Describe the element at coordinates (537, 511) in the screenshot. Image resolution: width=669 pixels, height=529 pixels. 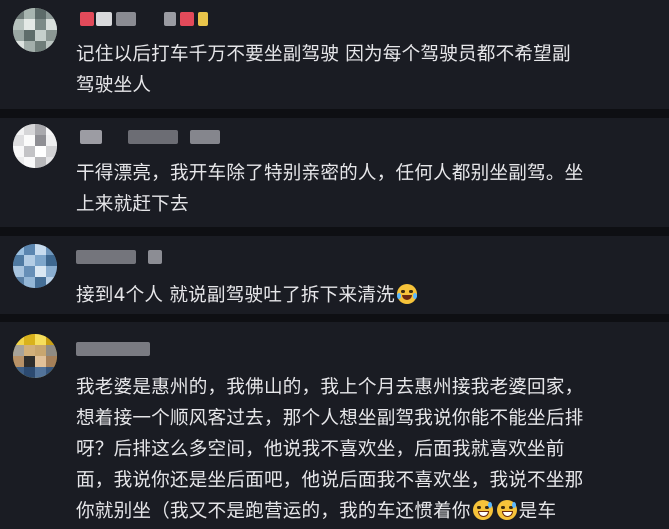
I see `comment-line: 是车` at that location.